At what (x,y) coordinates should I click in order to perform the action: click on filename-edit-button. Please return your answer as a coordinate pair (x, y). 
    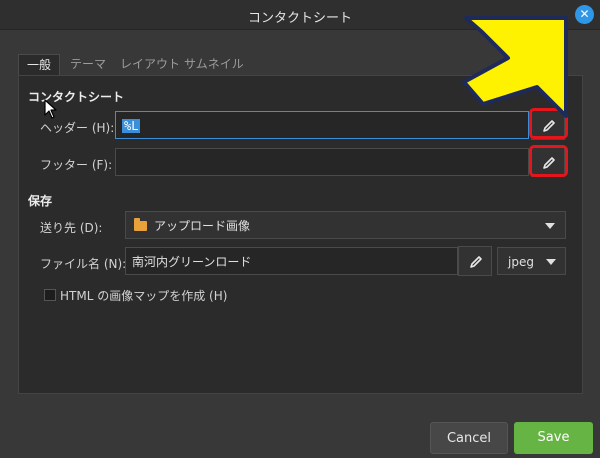
    Looking at the image, I should click on (475, 261).